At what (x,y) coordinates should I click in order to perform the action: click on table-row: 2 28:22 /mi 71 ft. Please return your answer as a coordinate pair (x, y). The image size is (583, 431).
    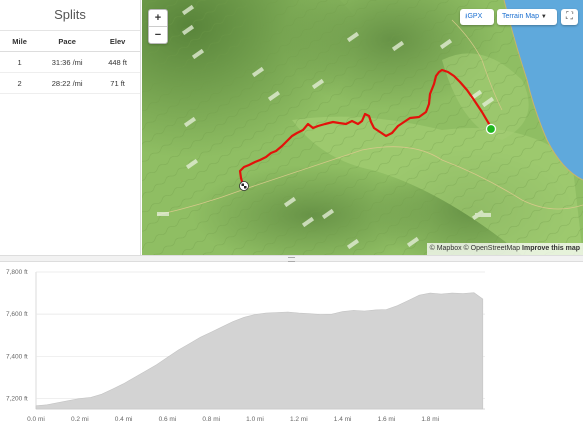
    Looking at the image, I should click on (70, 83).